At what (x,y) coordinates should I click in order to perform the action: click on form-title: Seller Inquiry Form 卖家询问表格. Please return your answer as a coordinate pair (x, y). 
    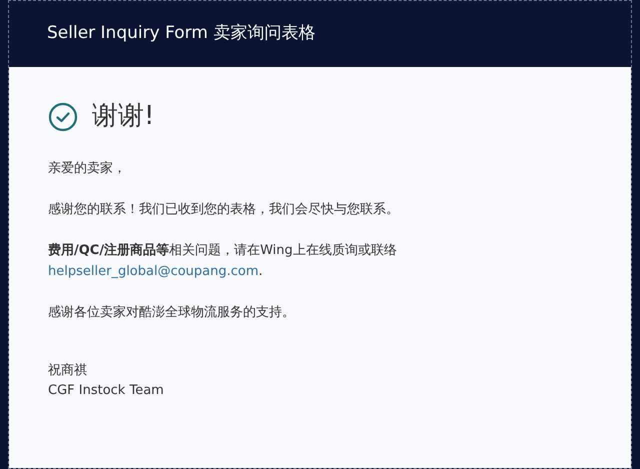
    Looking at the image, I should click on (181, 34).